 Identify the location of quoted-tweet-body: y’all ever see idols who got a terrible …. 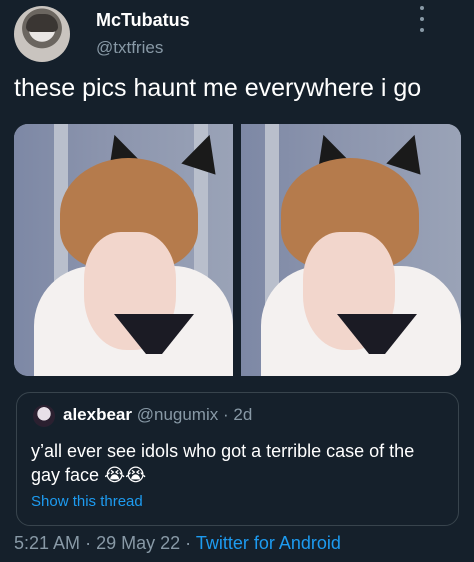
(223, 463).